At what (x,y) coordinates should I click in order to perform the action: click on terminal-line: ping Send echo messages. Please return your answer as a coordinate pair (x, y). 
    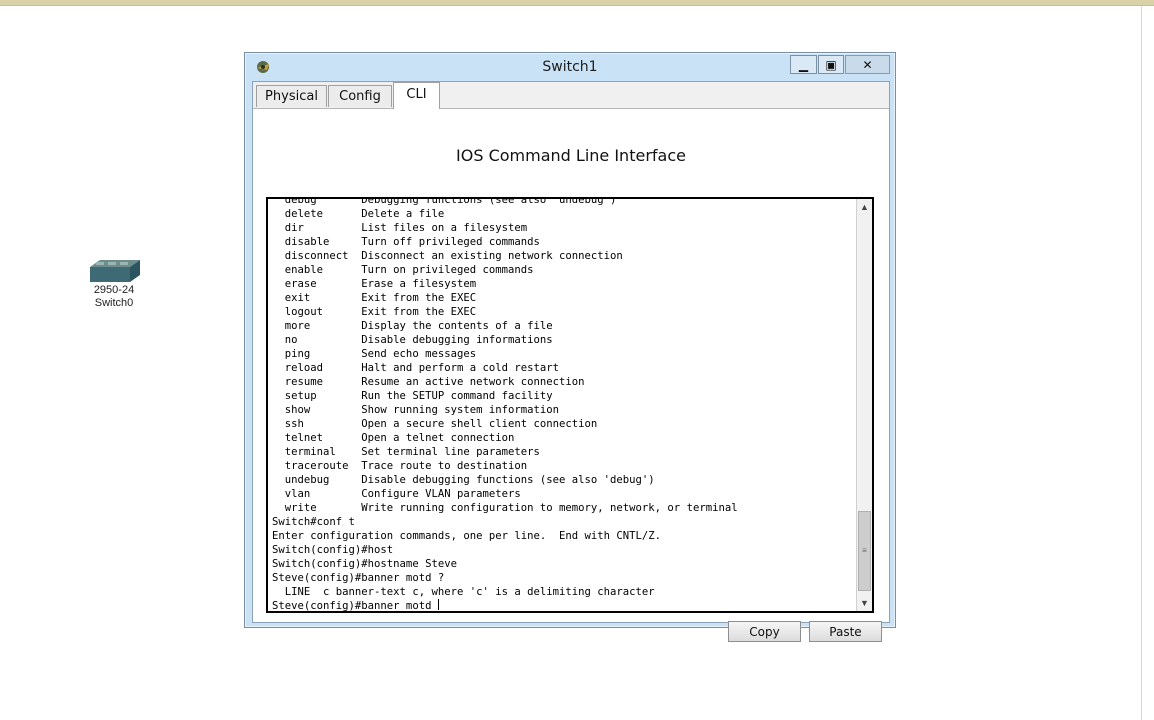
    Looking at the image, I should click on (380, 354).